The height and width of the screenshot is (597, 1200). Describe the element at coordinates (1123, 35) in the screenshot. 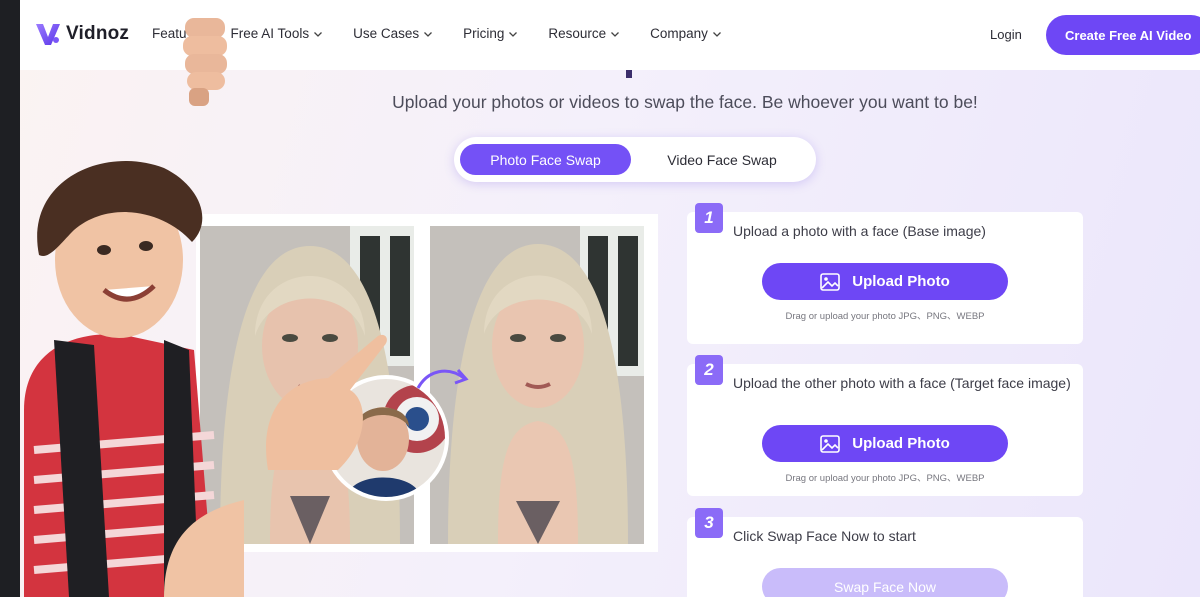

I see `create-free-ai-video-button: Create Free AI Video` at that location.